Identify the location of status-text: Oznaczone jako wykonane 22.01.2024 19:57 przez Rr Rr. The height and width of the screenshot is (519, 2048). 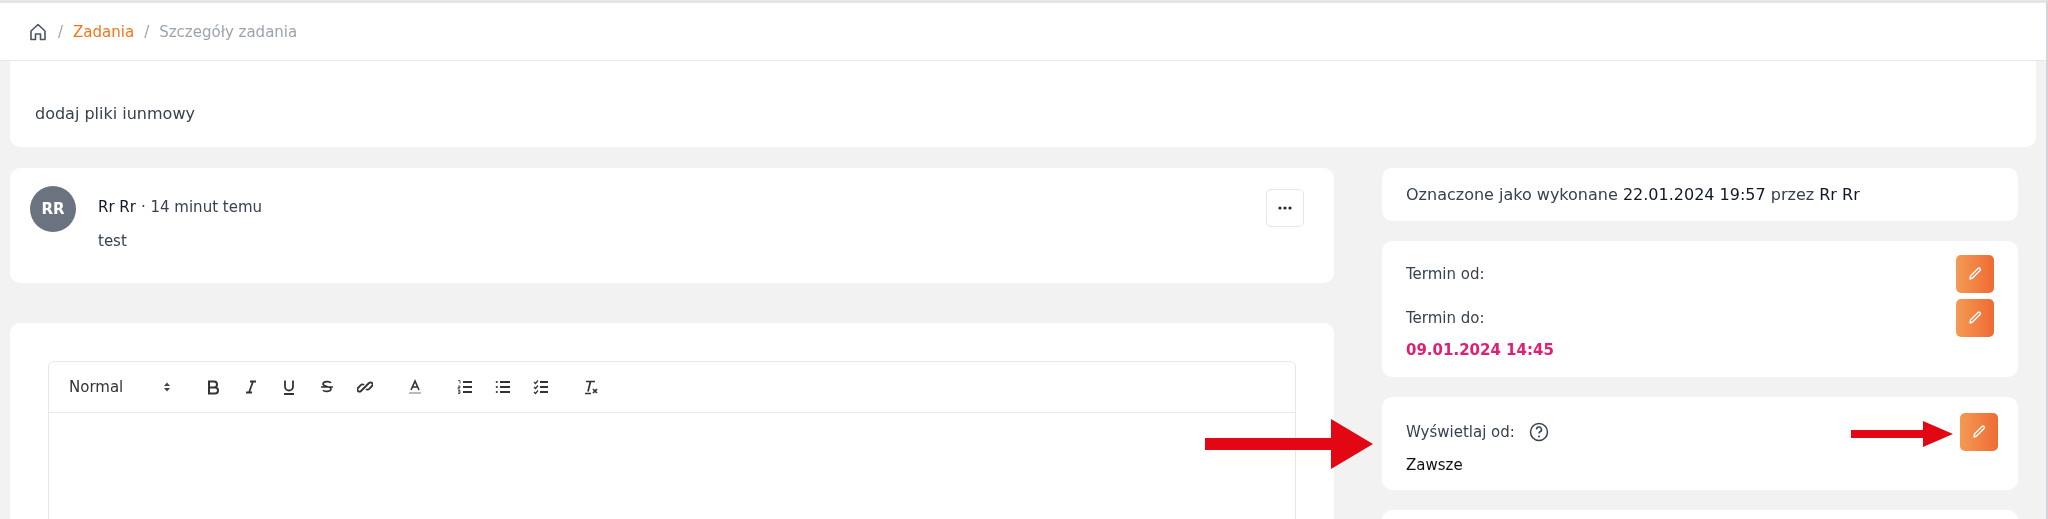
(1633, 194).